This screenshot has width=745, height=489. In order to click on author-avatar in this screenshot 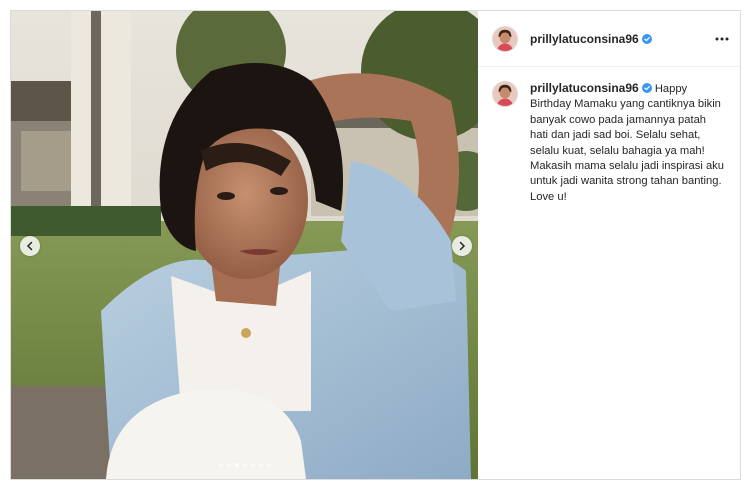, I will do `click(505, 38)`.